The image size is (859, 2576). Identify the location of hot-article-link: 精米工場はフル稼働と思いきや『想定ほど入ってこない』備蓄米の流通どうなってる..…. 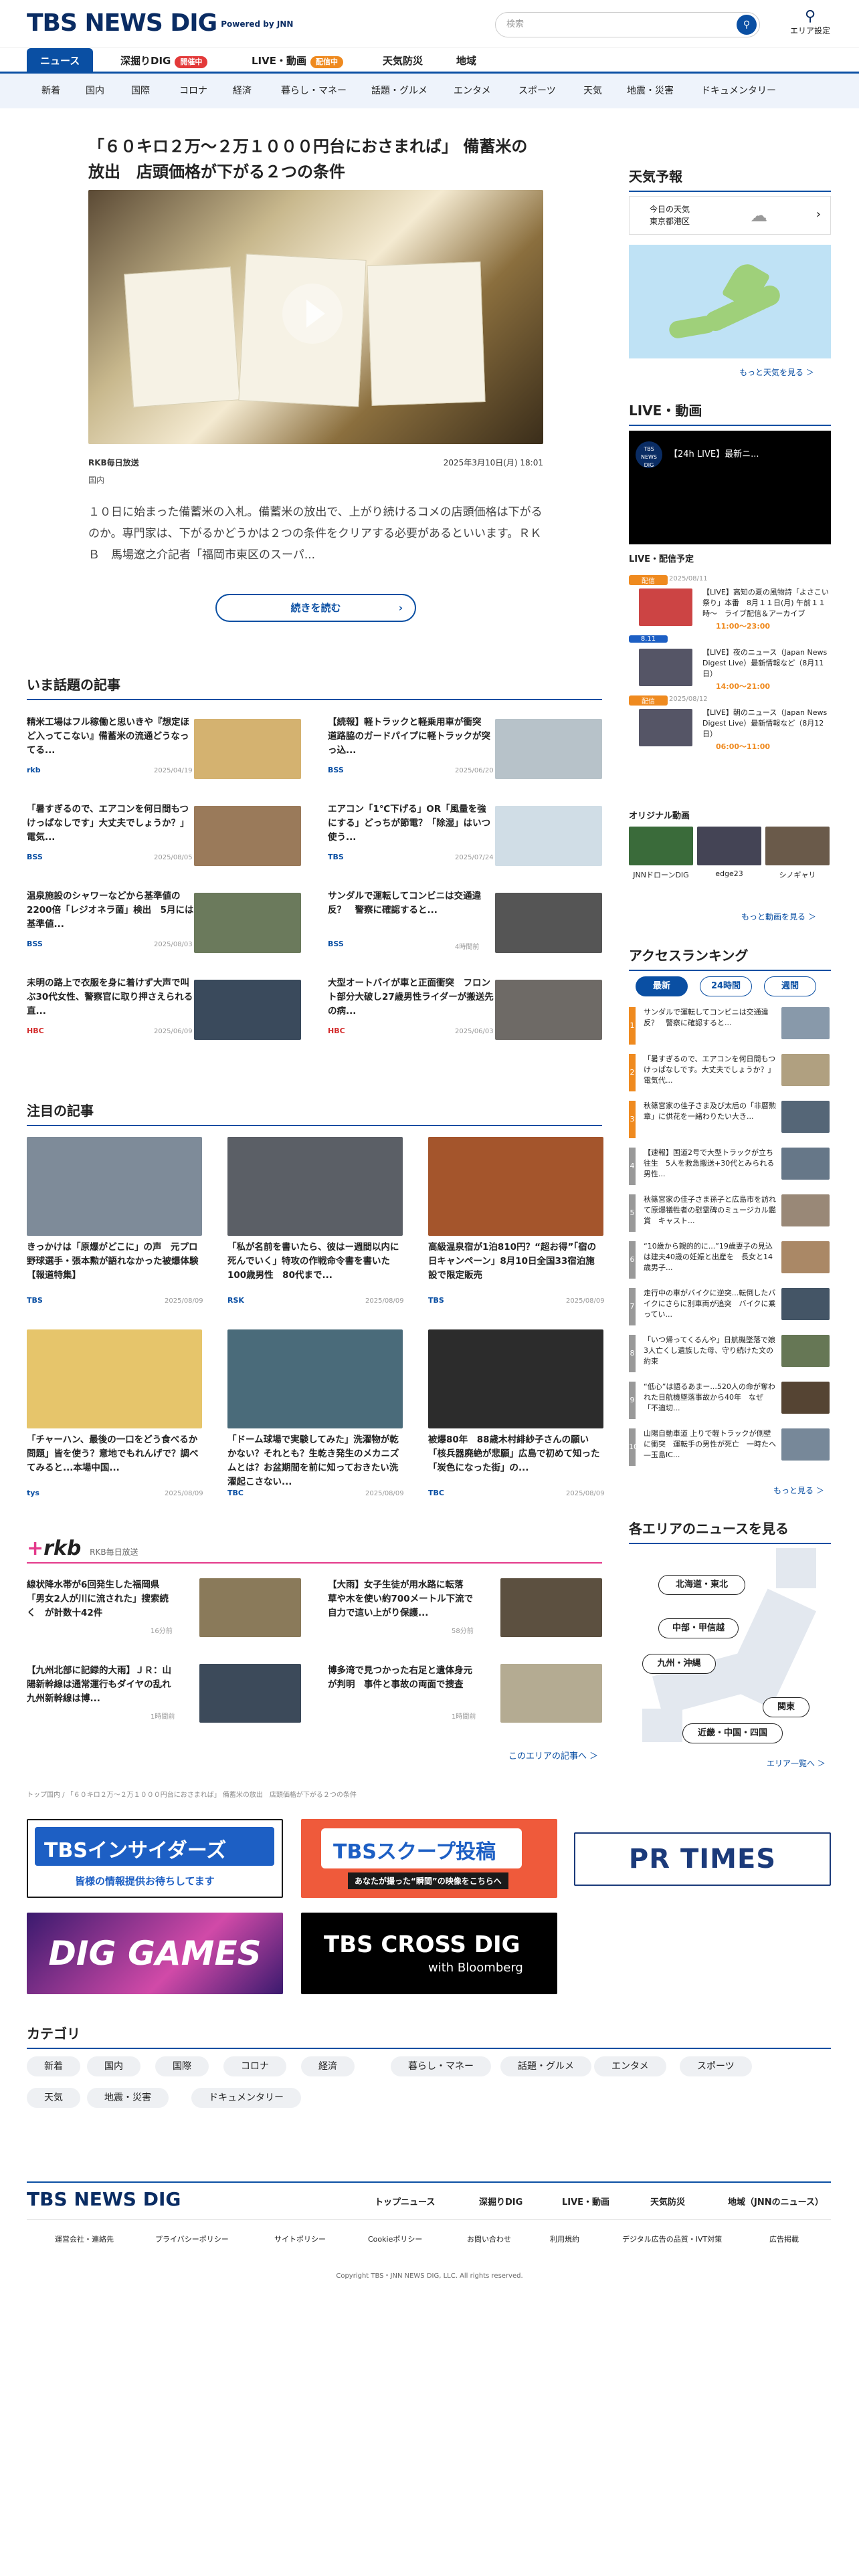
(110, 737).